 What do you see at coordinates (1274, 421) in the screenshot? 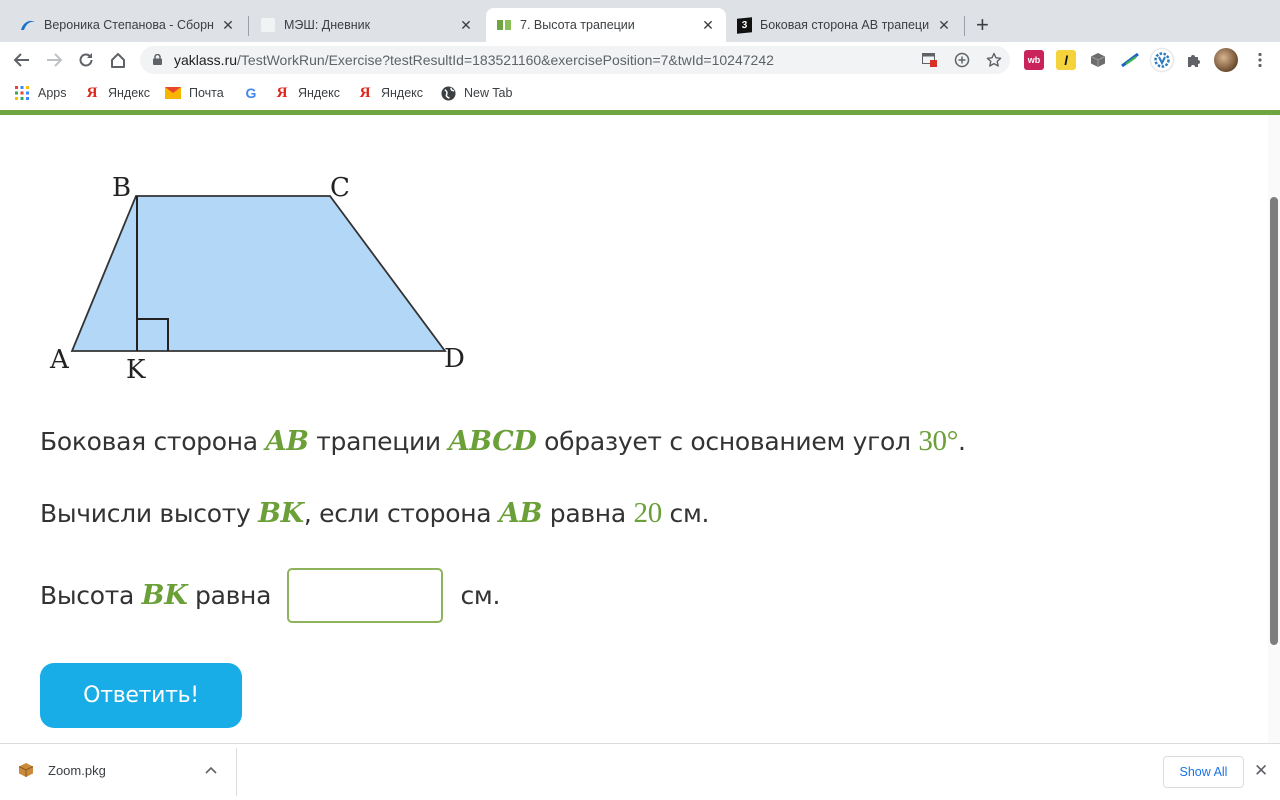
I see `scrollbar-thumb` at bounding box center [1274, 421].